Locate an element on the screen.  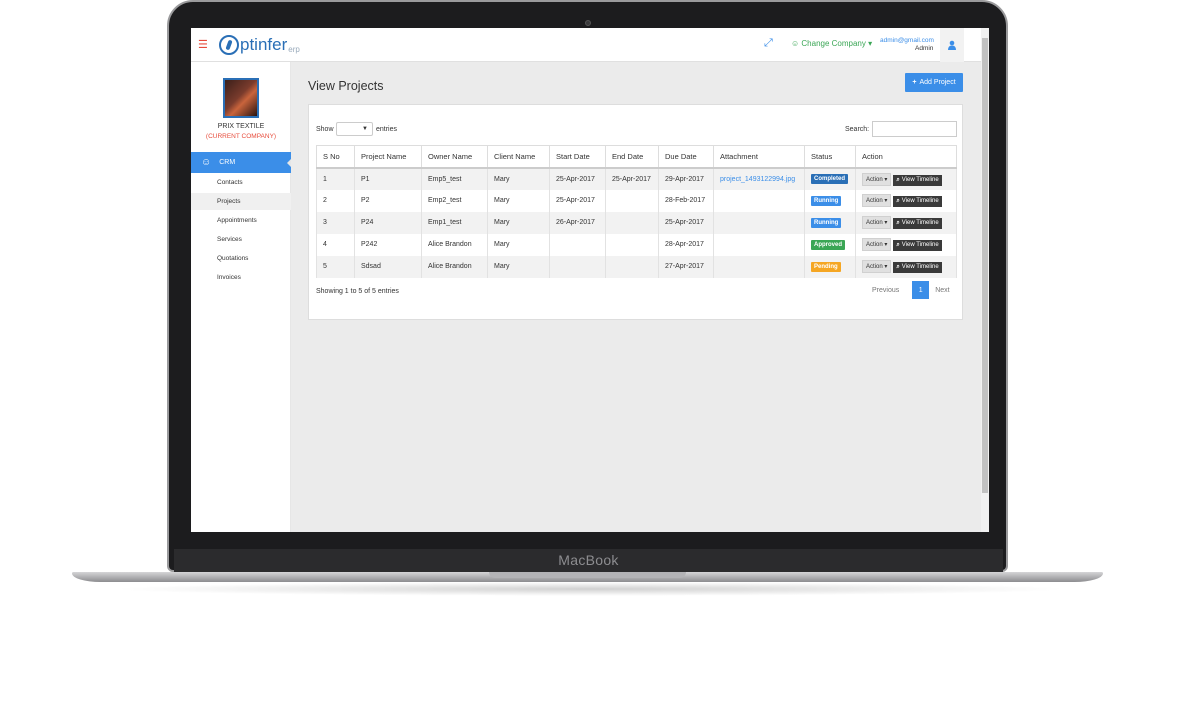
hamburger-menu-icon: ☰ is located at coordinates (203, 44).